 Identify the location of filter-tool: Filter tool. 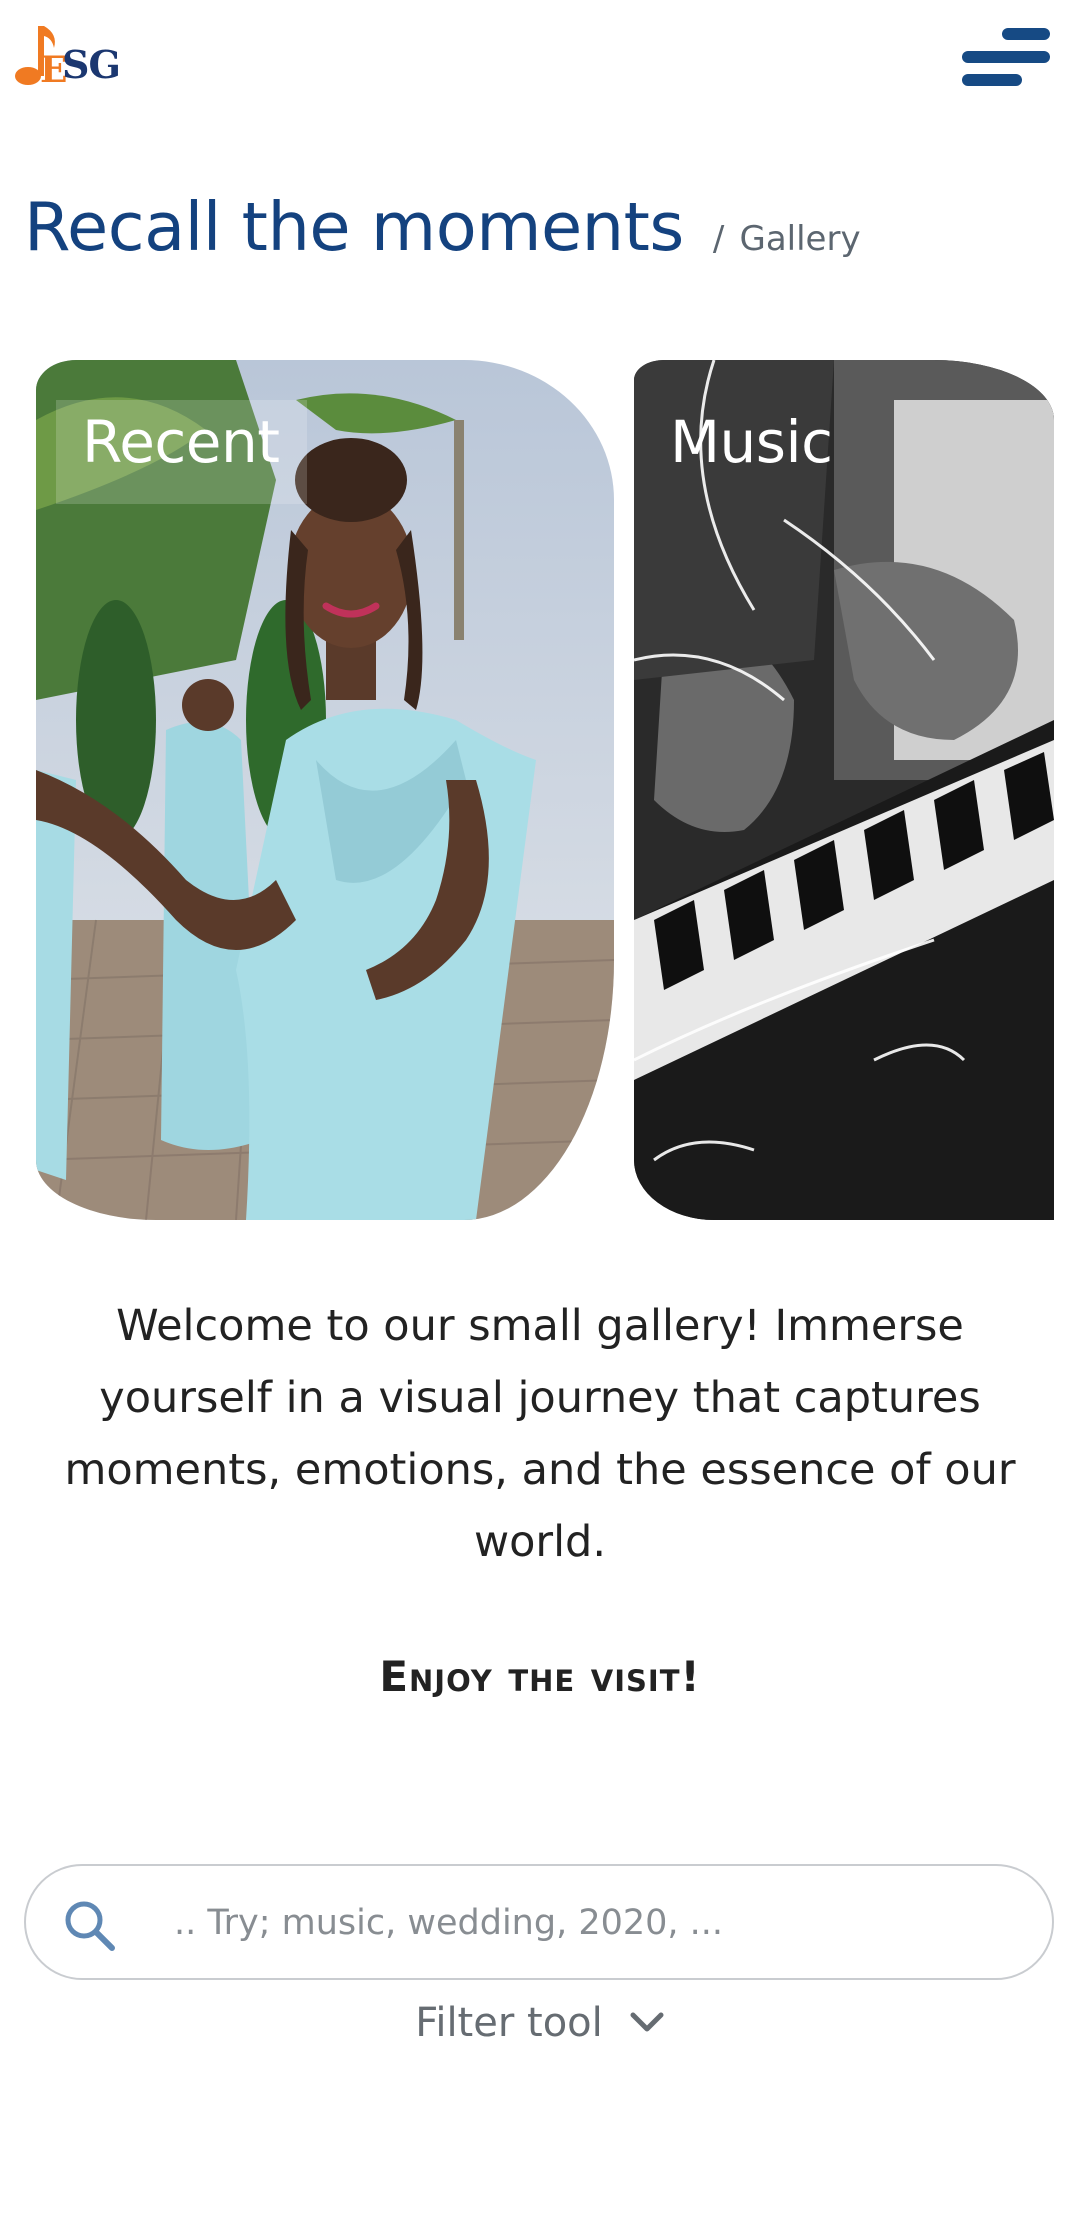
(540, 2023).